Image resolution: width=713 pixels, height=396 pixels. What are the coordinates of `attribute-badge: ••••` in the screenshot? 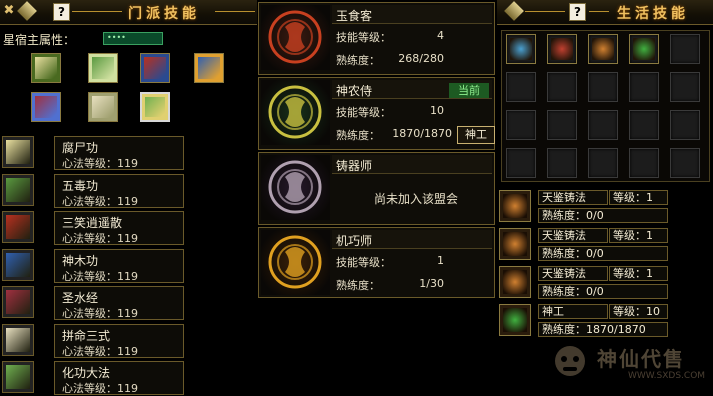 It's located at (133, 38).